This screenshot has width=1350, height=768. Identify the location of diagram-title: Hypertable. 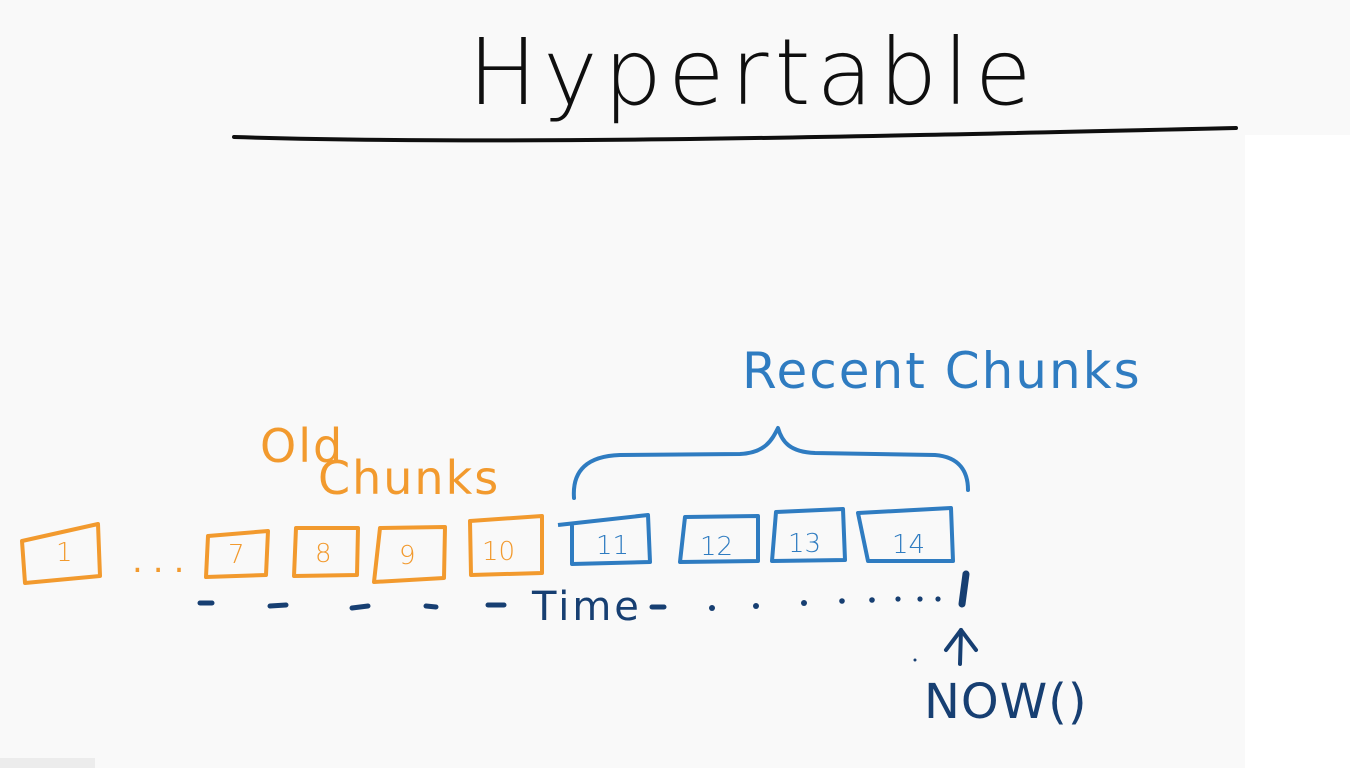
(752, 72).